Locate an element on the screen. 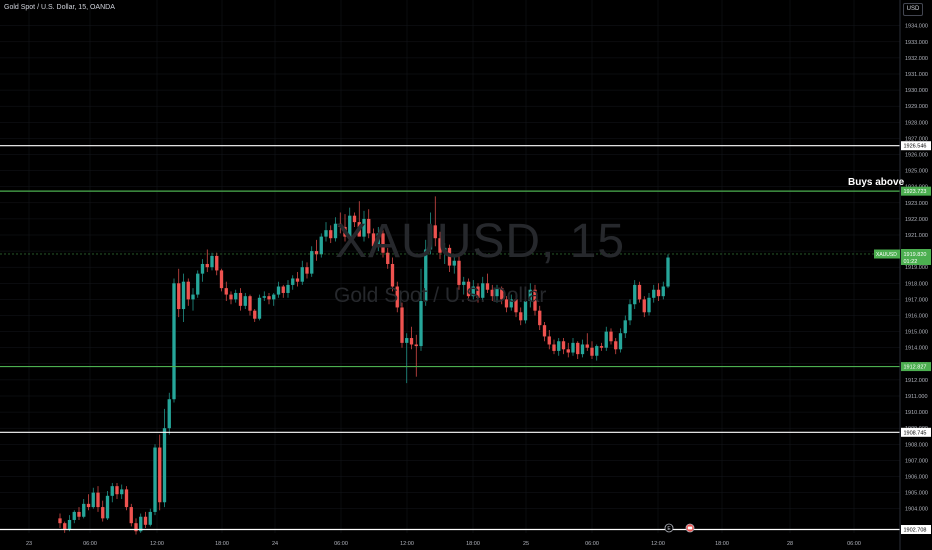  price-tick-label: 1934.000 is located at coordinates (916, 27).